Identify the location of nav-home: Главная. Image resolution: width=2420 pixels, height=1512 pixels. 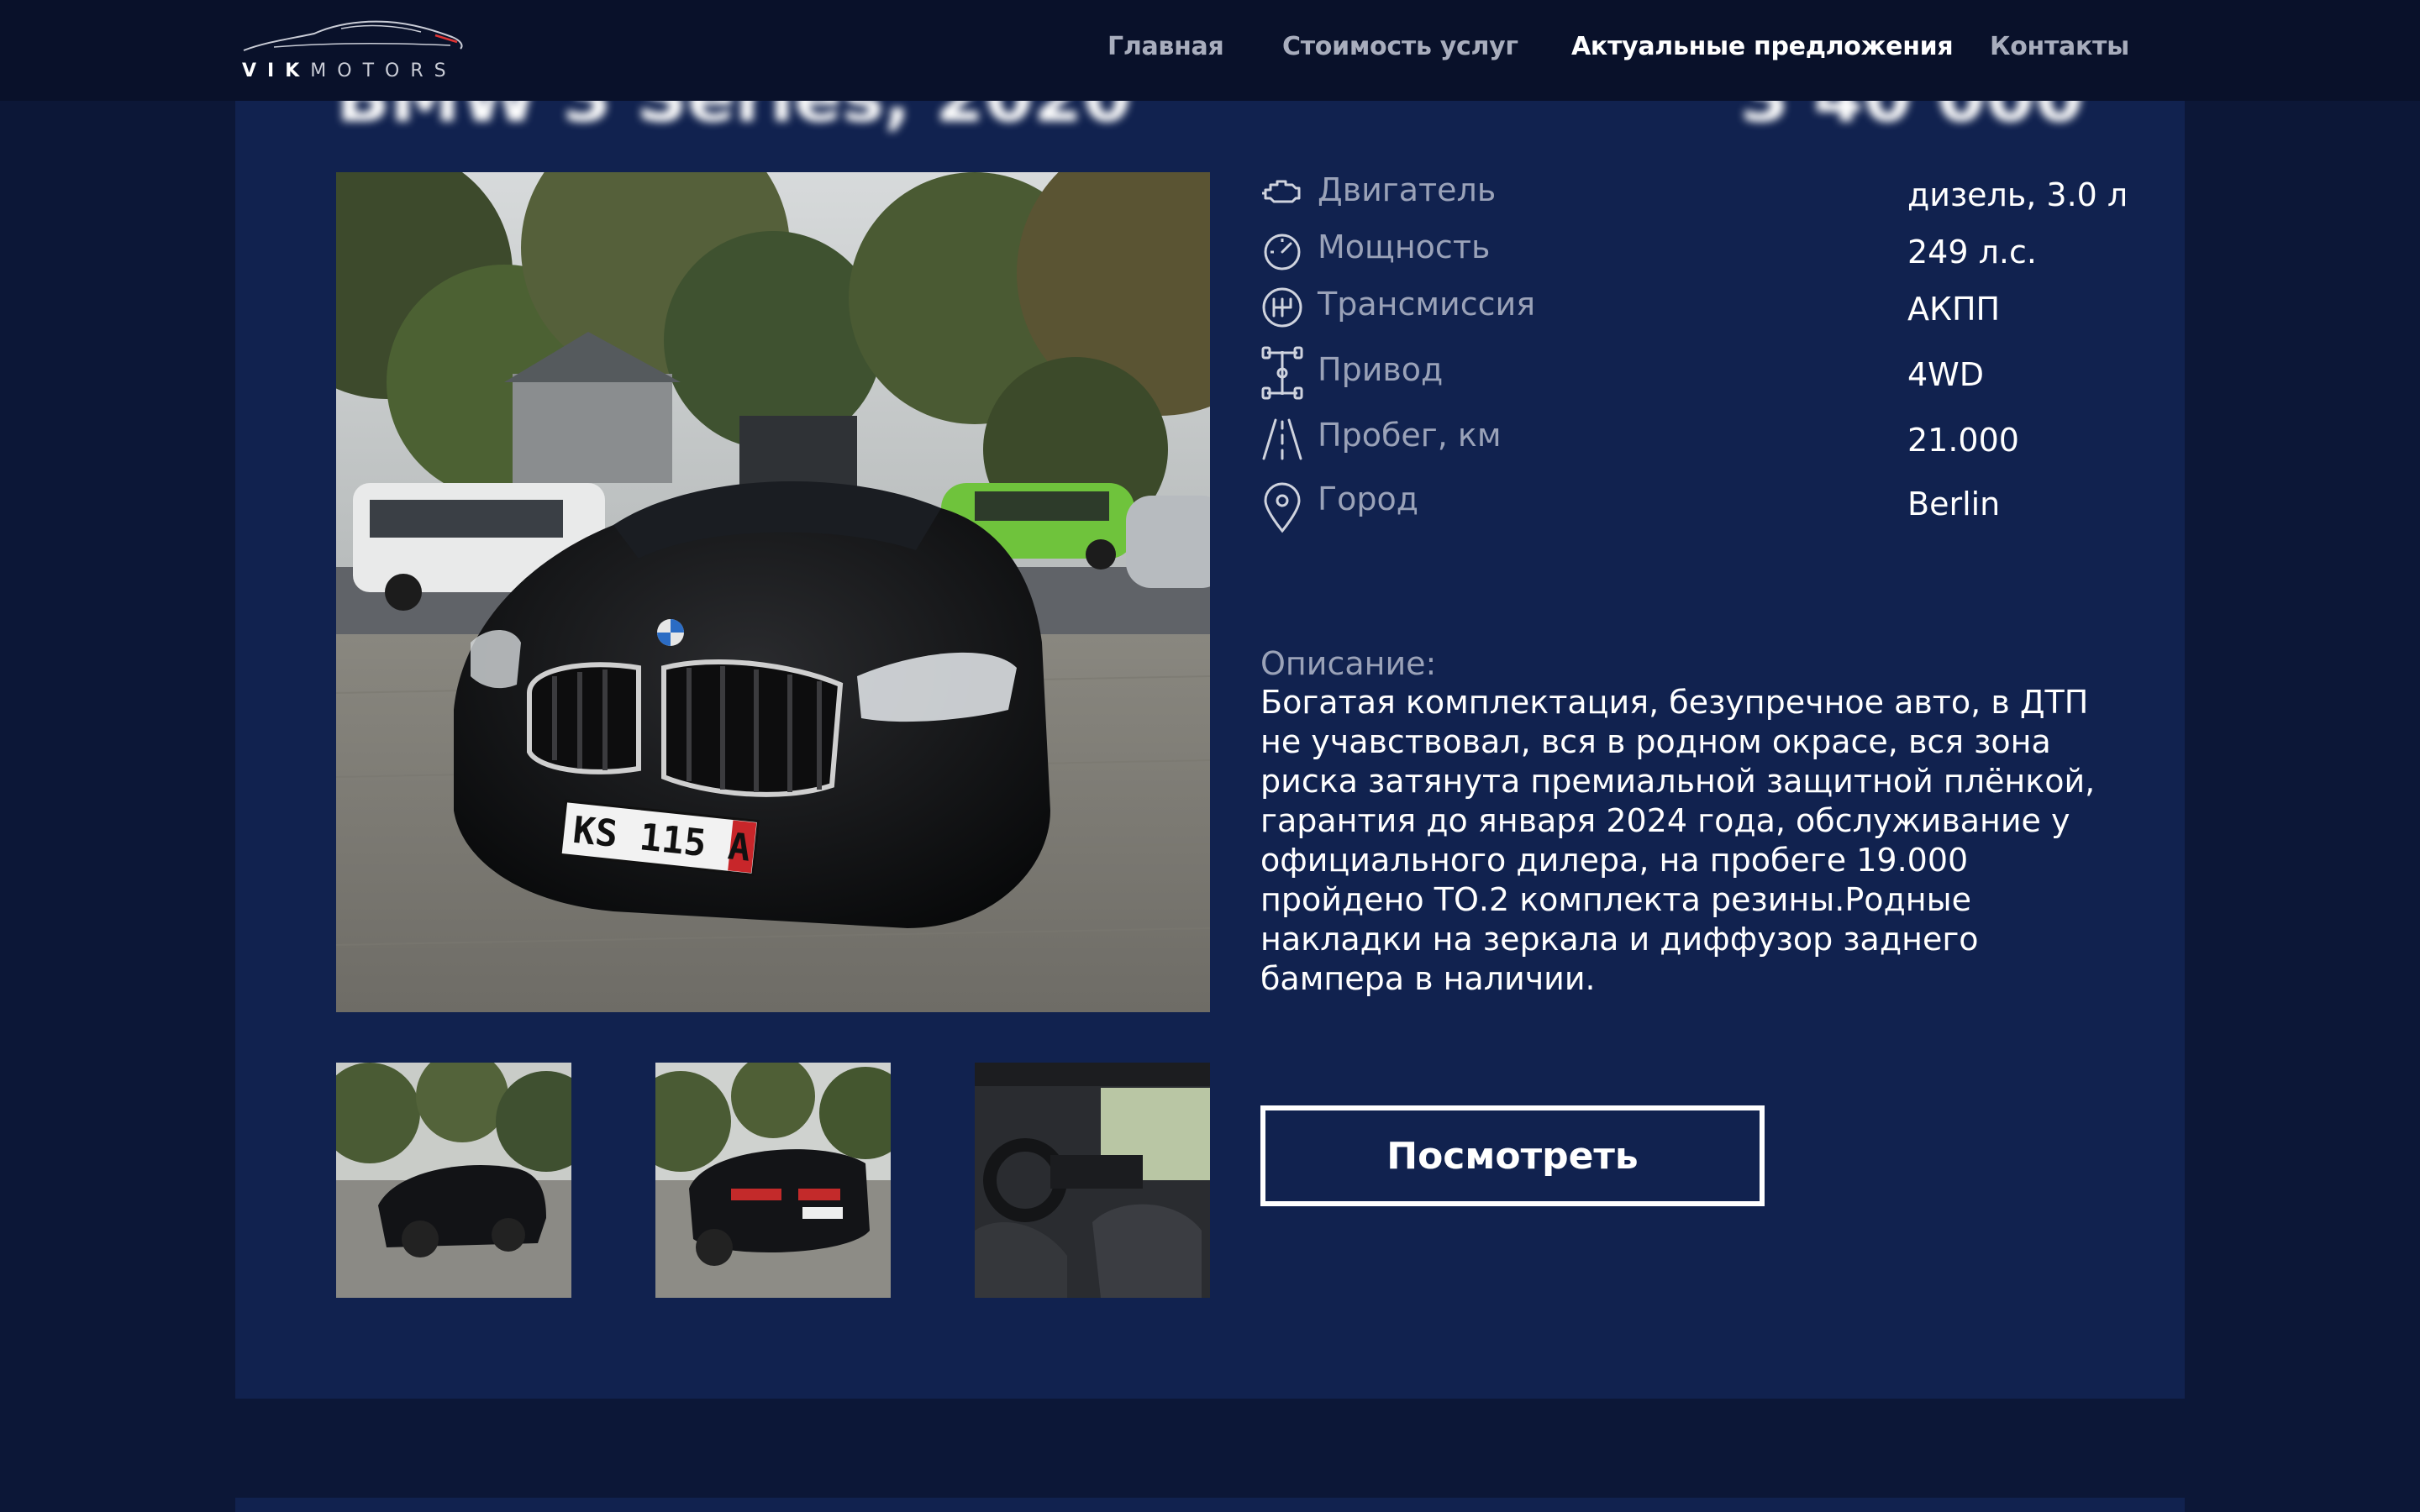
(1165, 46).